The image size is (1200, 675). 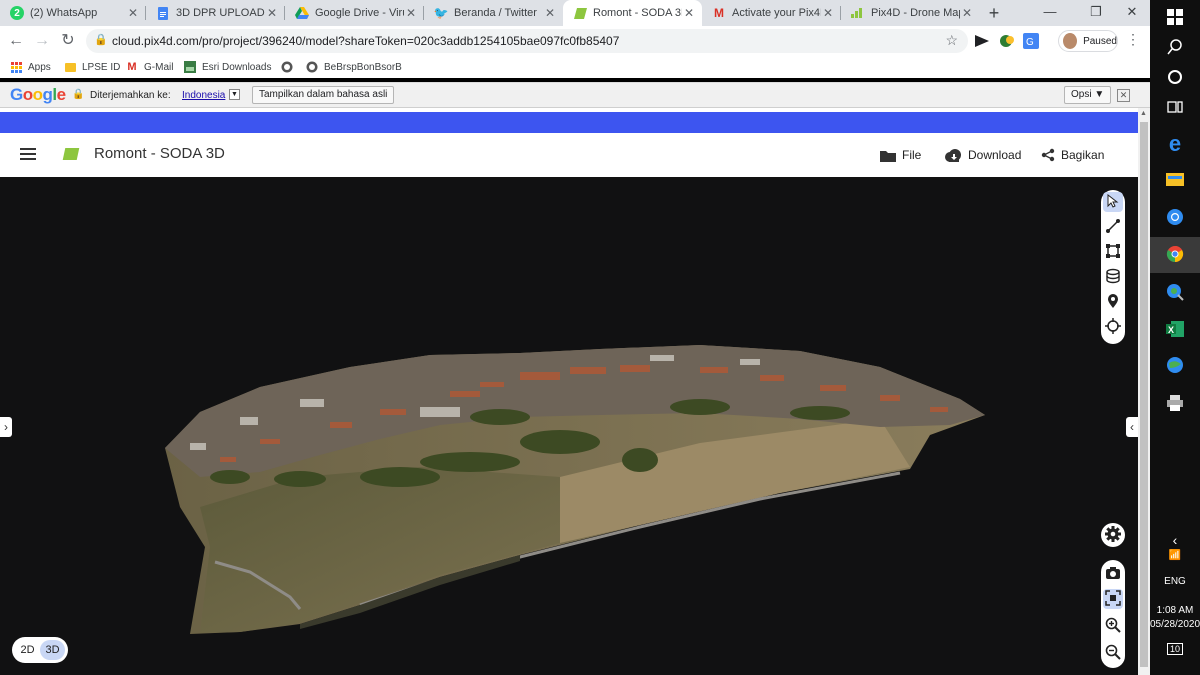 I want to click on select-tool, so click(x=1113, y=202).